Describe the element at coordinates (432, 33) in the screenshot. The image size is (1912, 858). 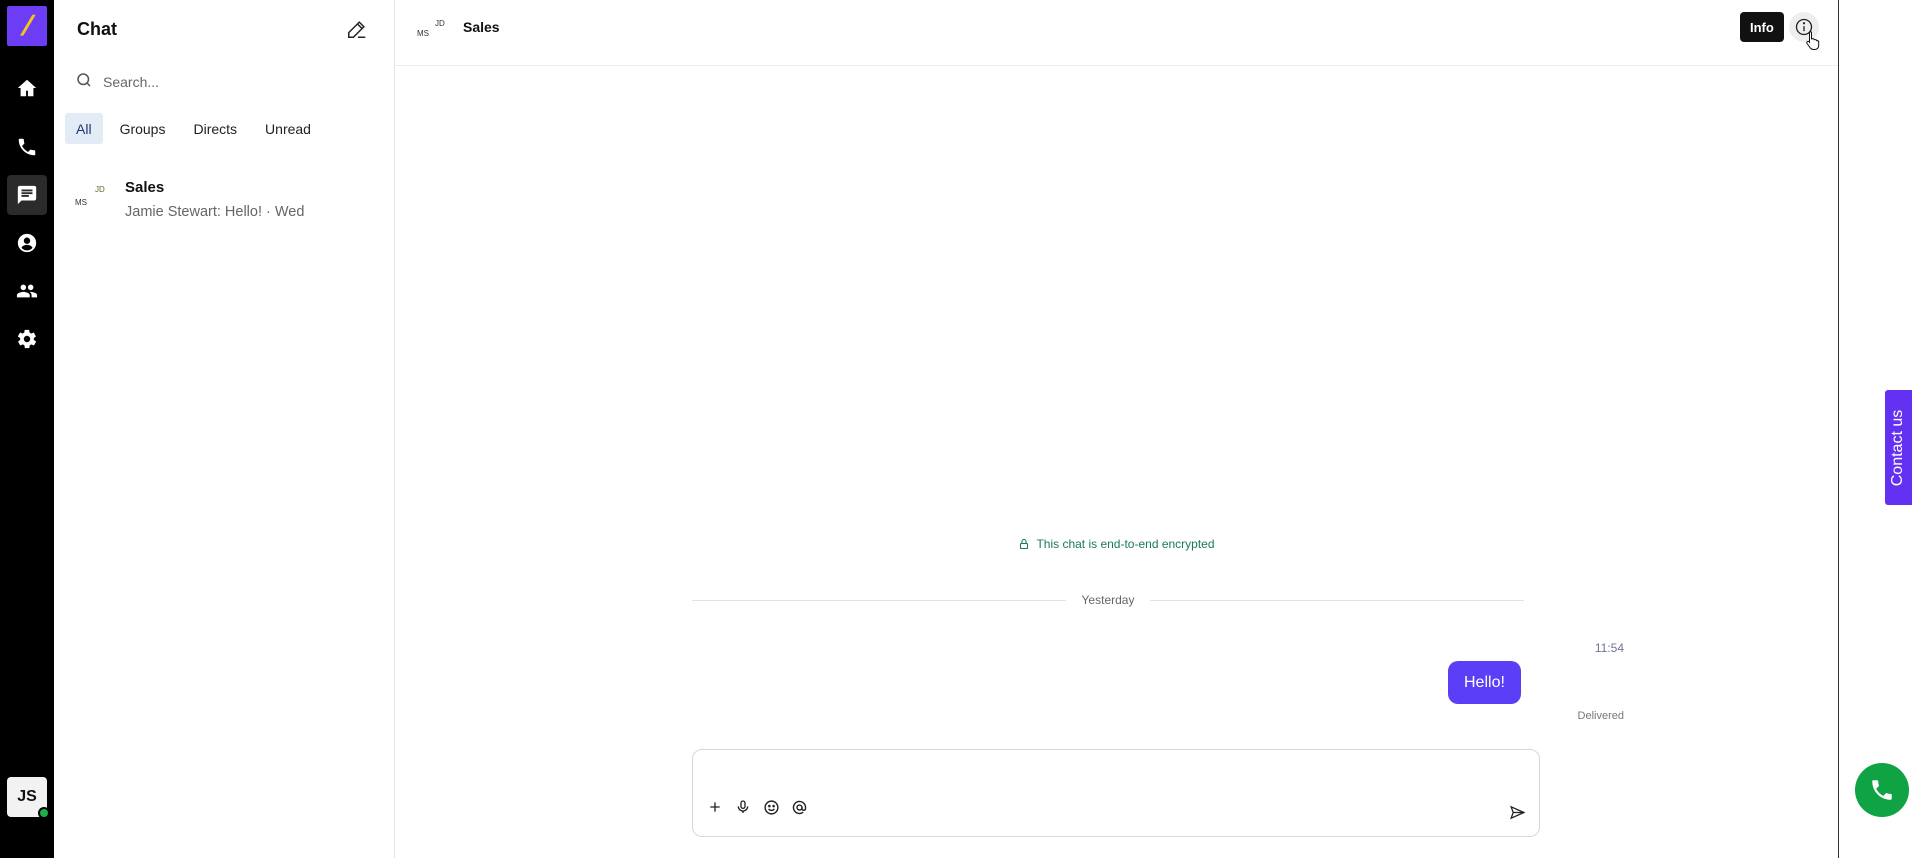
I see `header-avatar: MS JD` at that location.